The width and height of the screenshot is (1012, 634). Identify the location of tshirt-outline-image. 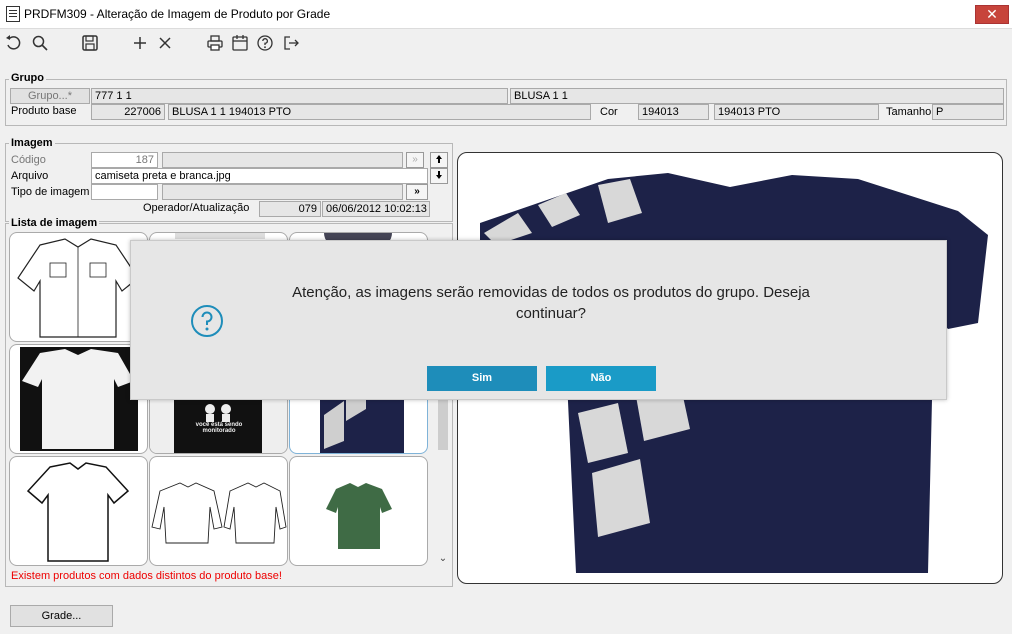
(78, 512).